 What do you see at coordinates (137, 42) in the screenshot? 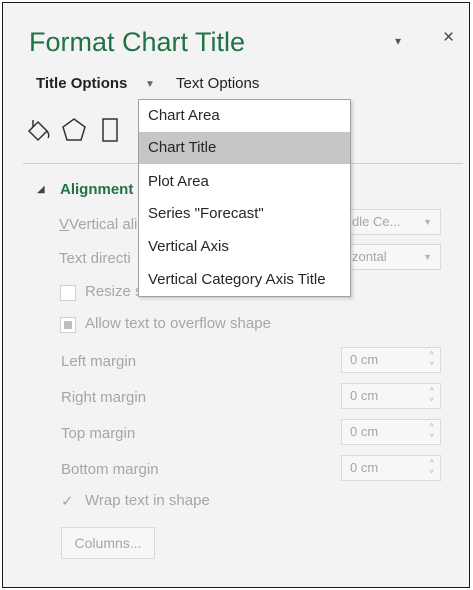
I see `pane-title: Format Chart Title` at bounding box center [137, 42].